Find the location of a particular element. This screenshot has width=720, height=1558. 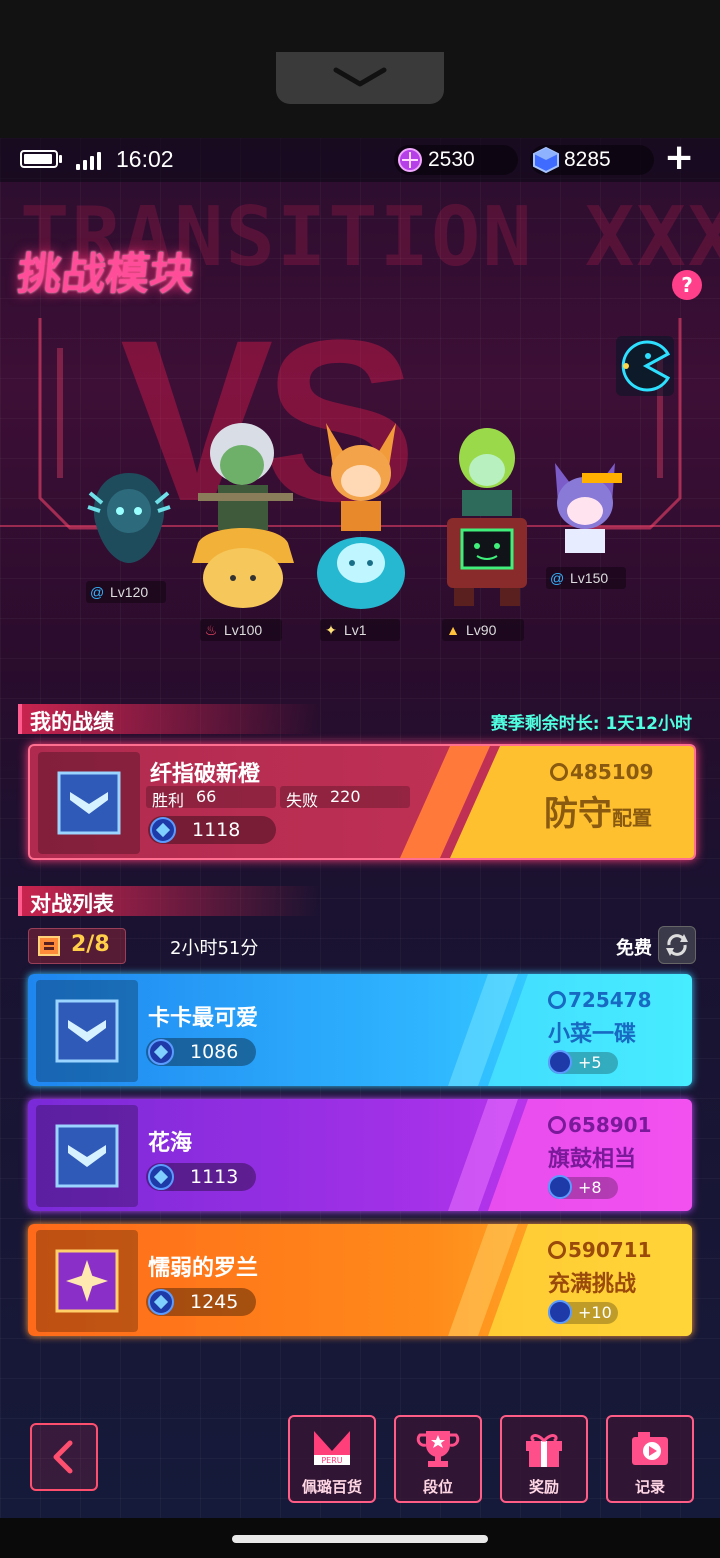

loss-count: 失败 220 is located at coordinates (345, 798).